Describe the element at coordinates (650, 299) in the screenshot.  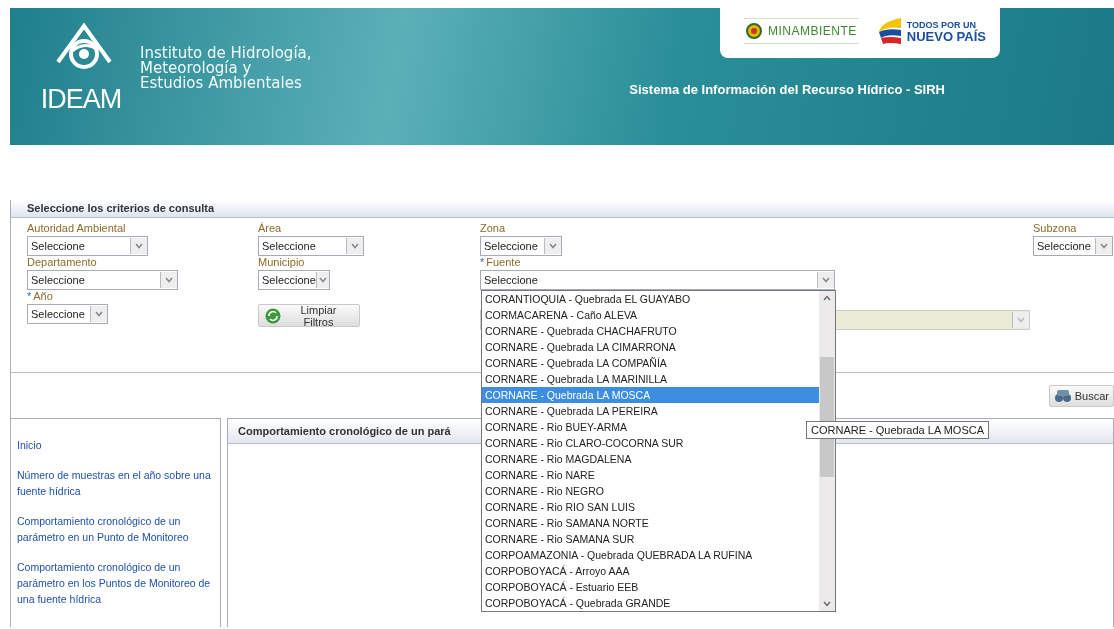
I see `dropdown-option: CORANTIOQUIA - Quebrada EL GUAYABO` at that location.